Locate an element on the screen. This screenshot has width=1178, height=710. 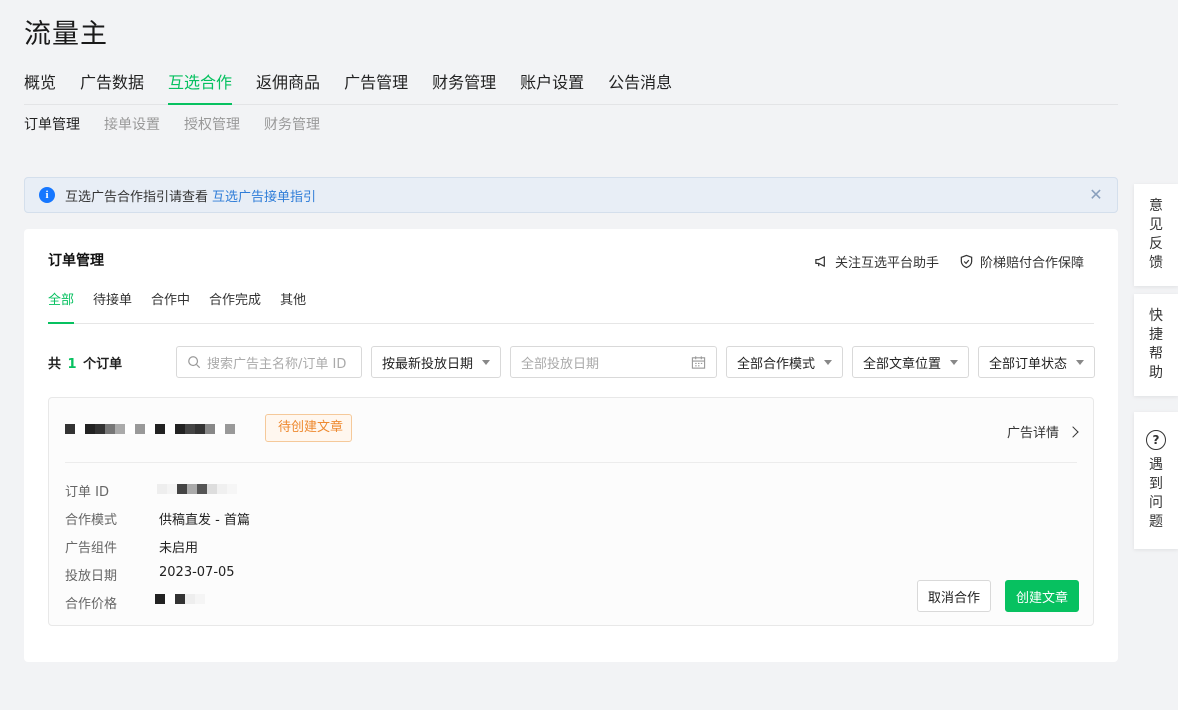
info-icon: i is located at coordinates (47, 195).